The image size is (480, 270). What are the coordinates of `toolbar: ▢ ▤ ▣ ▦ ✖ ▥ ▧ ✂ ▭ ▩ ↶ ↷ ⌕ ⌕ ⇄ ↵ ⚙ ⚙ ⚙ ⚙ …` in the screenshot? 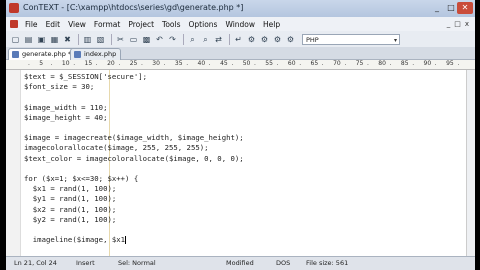 It's located at (240, 39).